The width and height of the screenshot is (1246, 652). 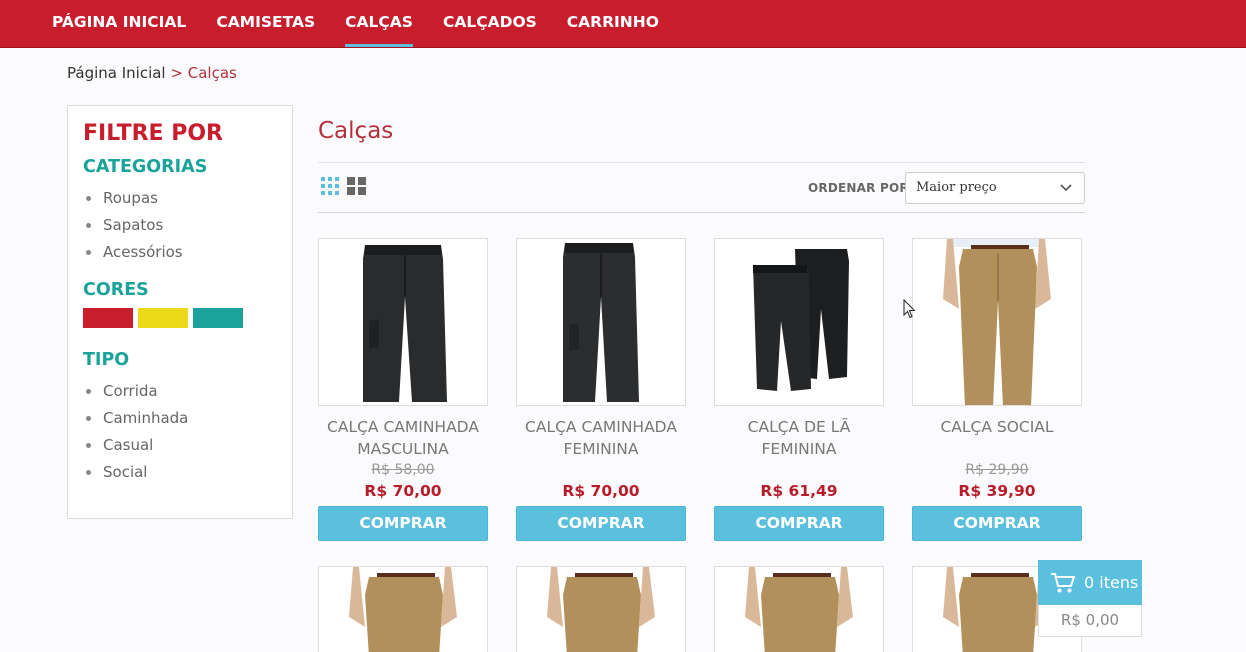 I want to click on product-old-price: R$ 29,90, so click(x=997, y=470).